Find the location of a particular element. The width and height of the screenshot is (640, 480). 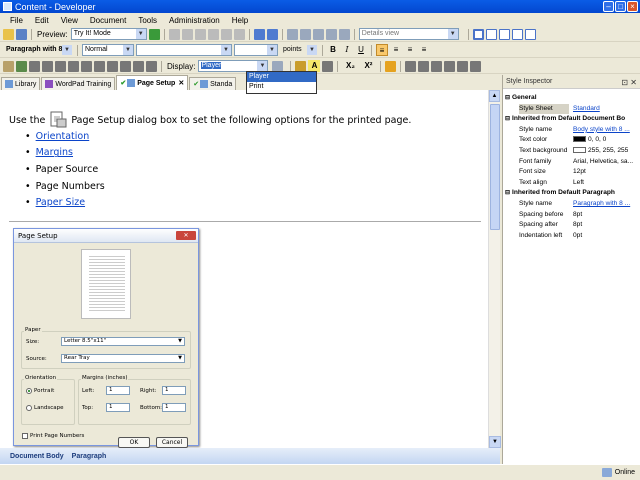

dropdown-option-player: Player is located at coordinates (281, 77).